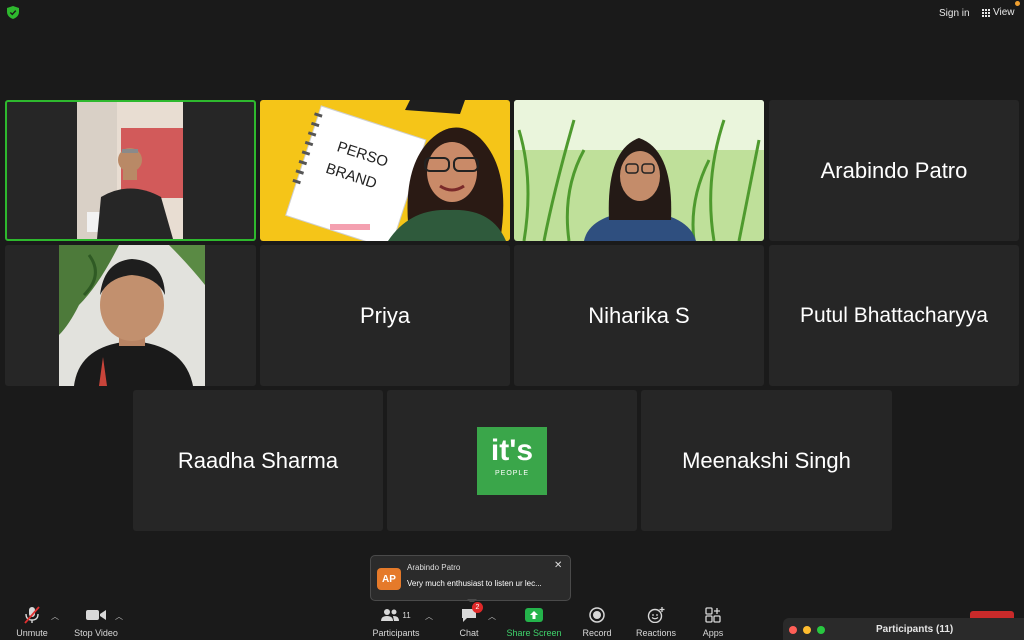  I want to click on video-tile-personal-brand: PERSO BRAND, so click(385, 170).